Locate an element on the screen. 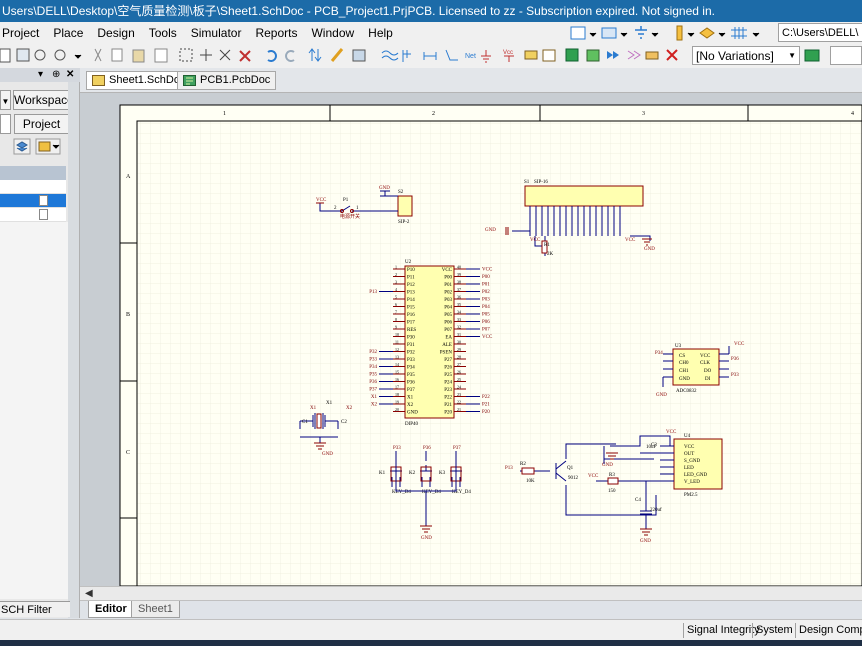 The image size is (862, 646). tree-row-selected is located at coordinates (33, 201).